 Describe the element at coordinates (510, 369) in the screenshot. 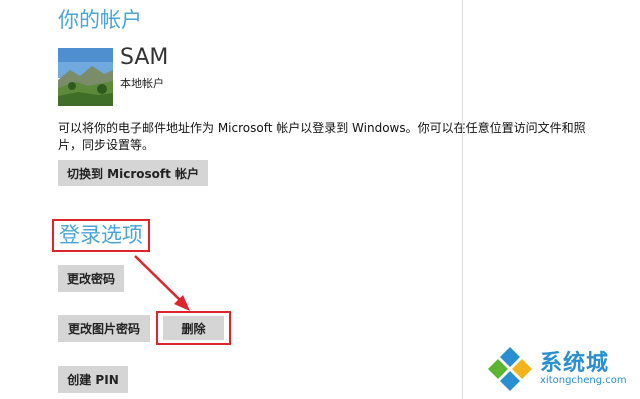

I see `watermark-logo-icon` at that location.